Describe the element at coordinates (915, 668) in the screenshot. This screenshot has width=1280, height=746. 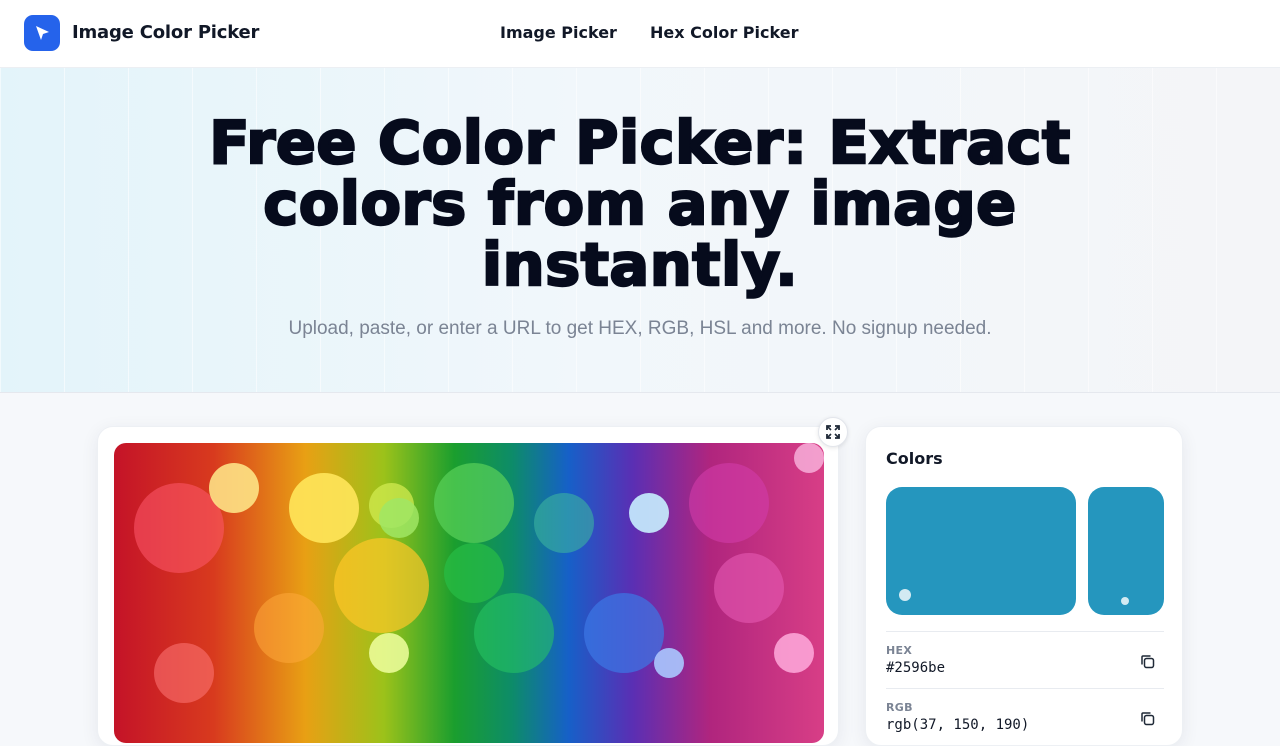
I see `hex-value: #2596be` at that location.